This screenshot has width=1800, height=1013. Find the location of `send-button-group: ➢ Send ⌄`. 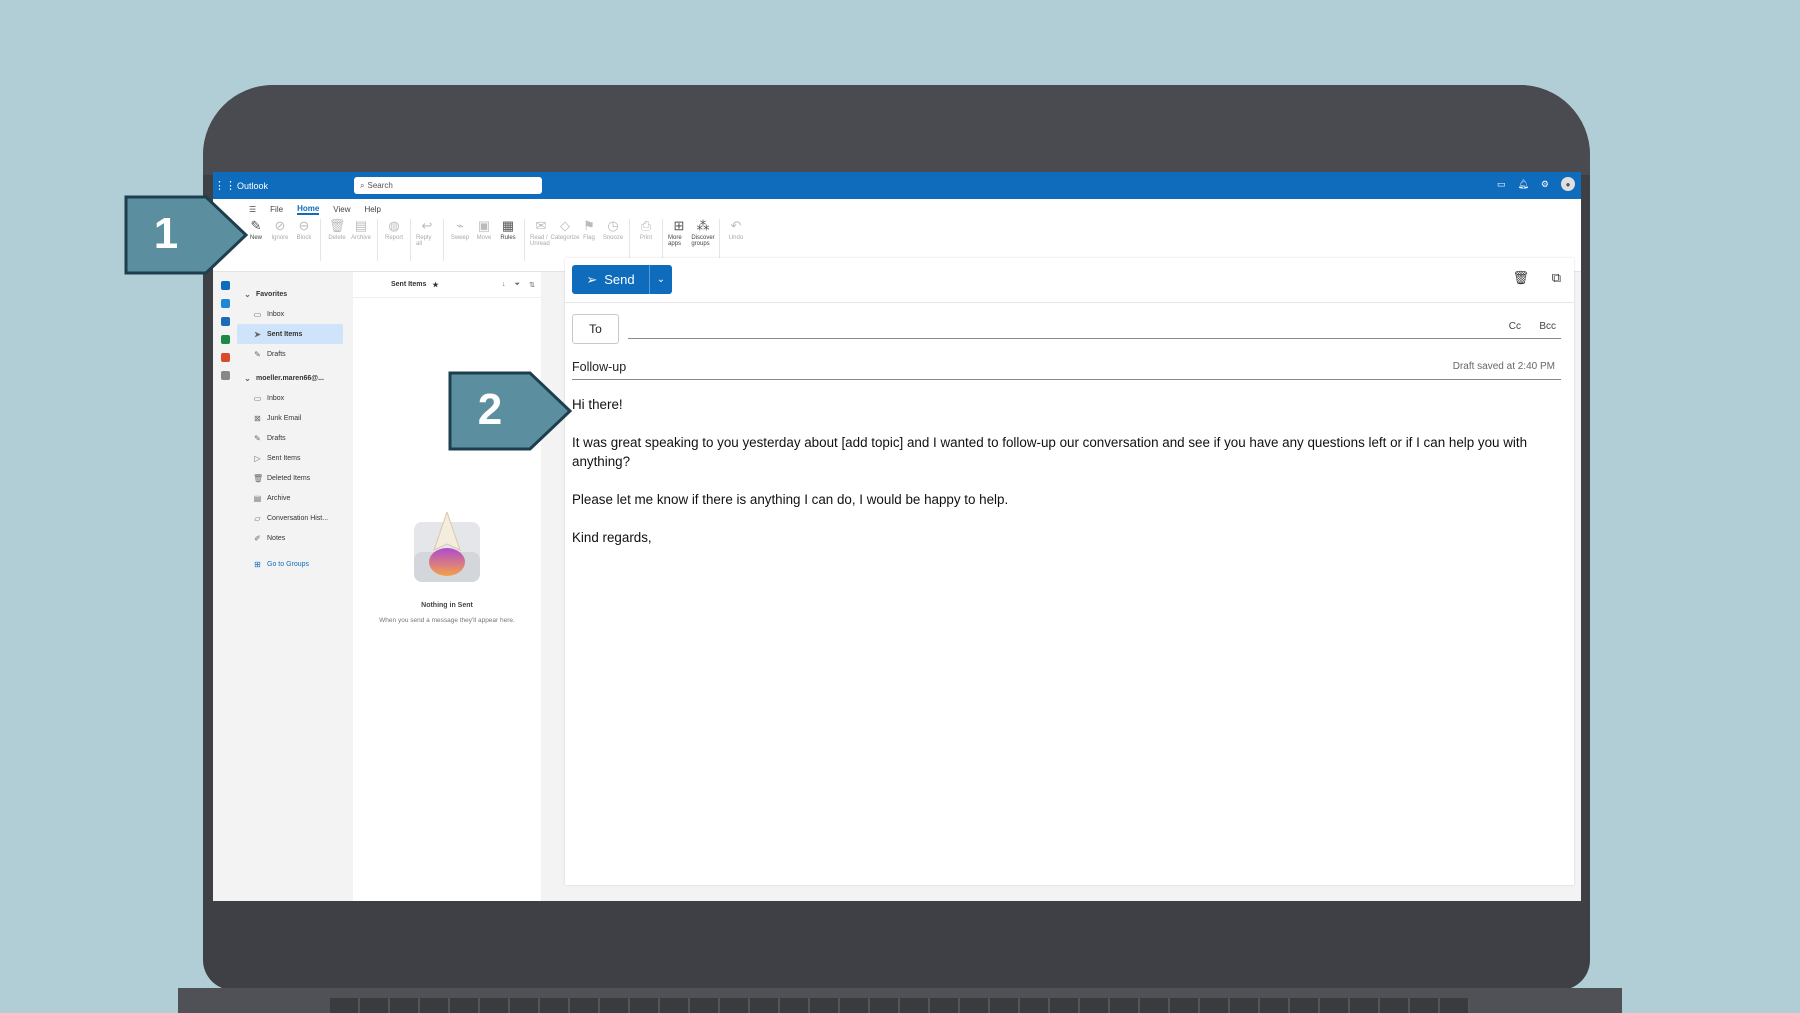

send-button-group: ➢ Send ⌄ is located at coordinates (622, 279).